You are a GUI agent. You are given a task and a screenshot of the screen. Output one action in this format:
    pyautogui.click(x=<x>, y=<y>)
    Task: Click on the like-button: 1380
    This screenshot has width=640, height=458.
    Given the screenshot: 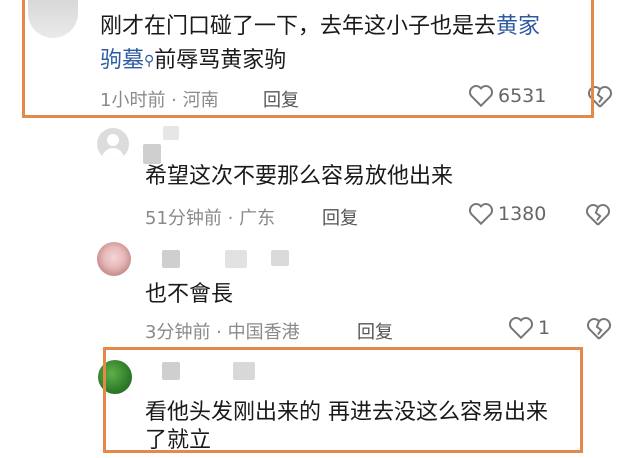 What is the action you would take?
    pyautogui.click(x=507, y=214)
    